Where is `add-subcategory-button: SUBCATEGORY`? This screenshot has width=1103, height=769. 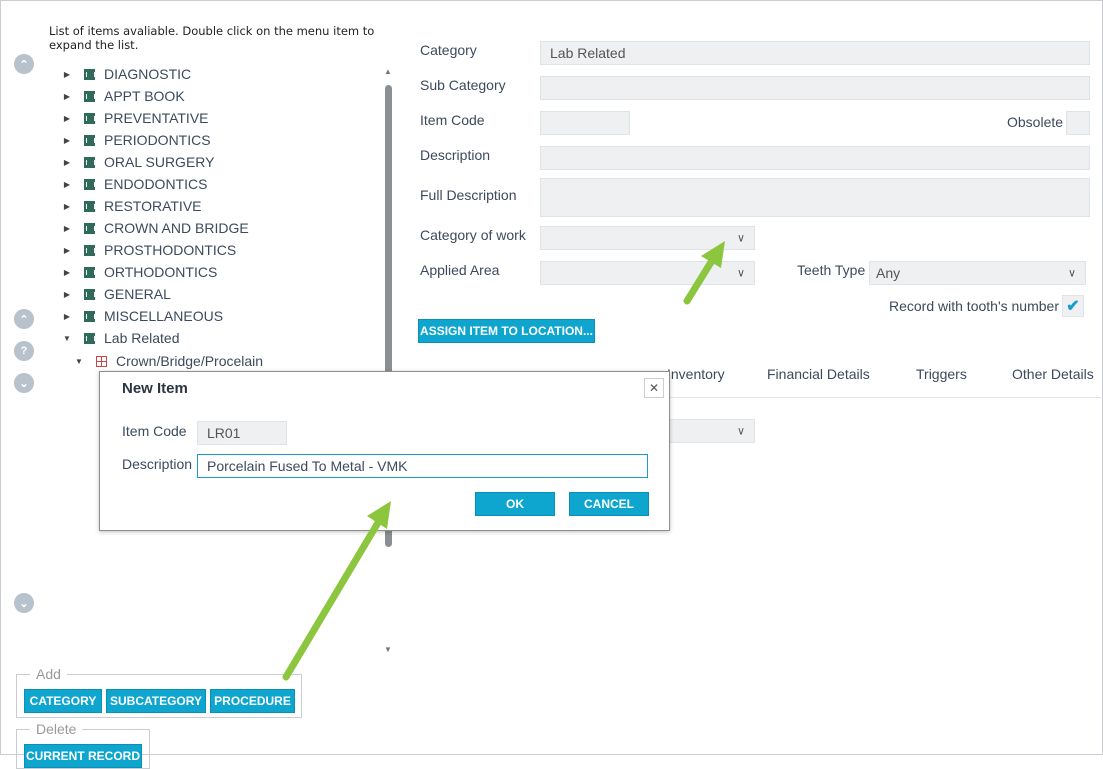
add-subcategory-button: SUBCATEGORY is located at coordinates (156, 701).